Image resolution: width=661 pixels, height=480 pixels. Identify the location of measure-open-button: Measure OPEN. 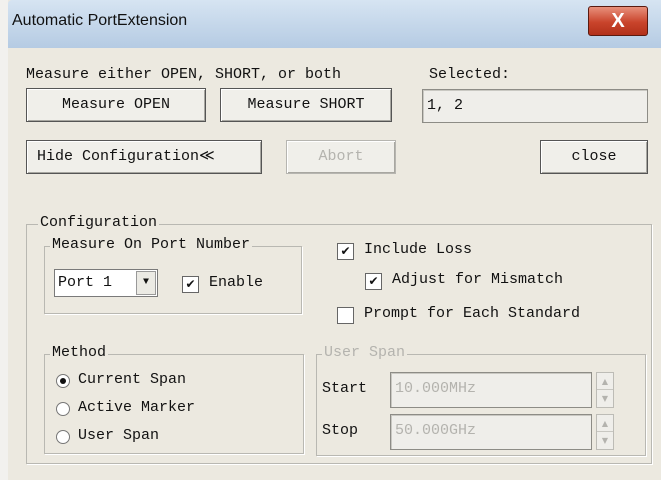
(116, 105).